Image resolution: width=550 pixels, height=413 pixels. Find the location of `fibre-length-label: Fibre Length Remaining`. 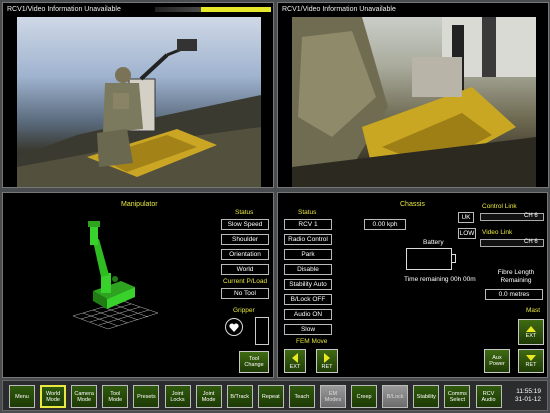

fibre-length-label: Fibre Length Remaining is located at coordinates (516, 276).